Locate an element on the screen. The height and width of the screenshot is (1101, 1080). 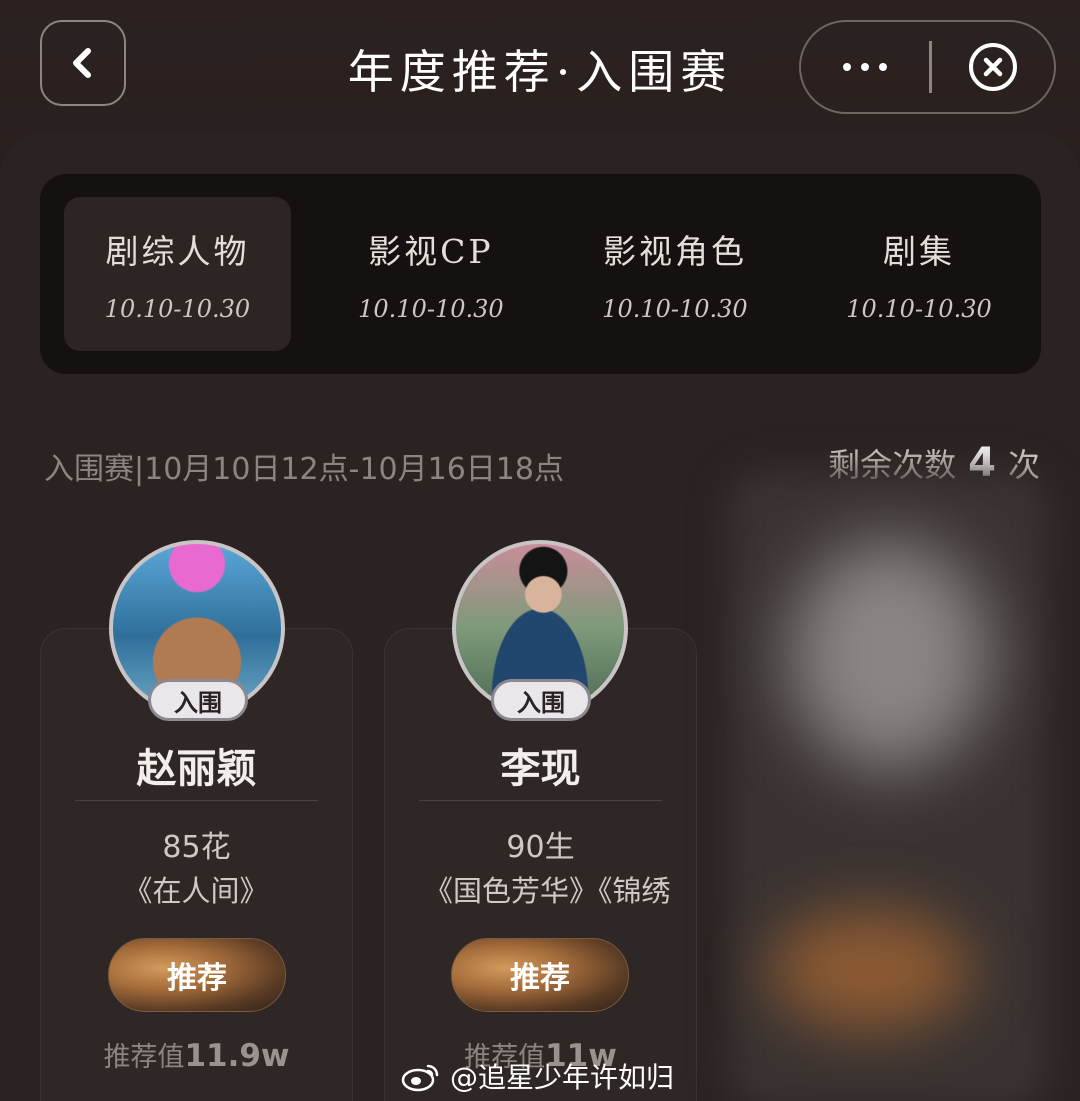
tab-label: 剧集 is located at coordinates (918, 251).